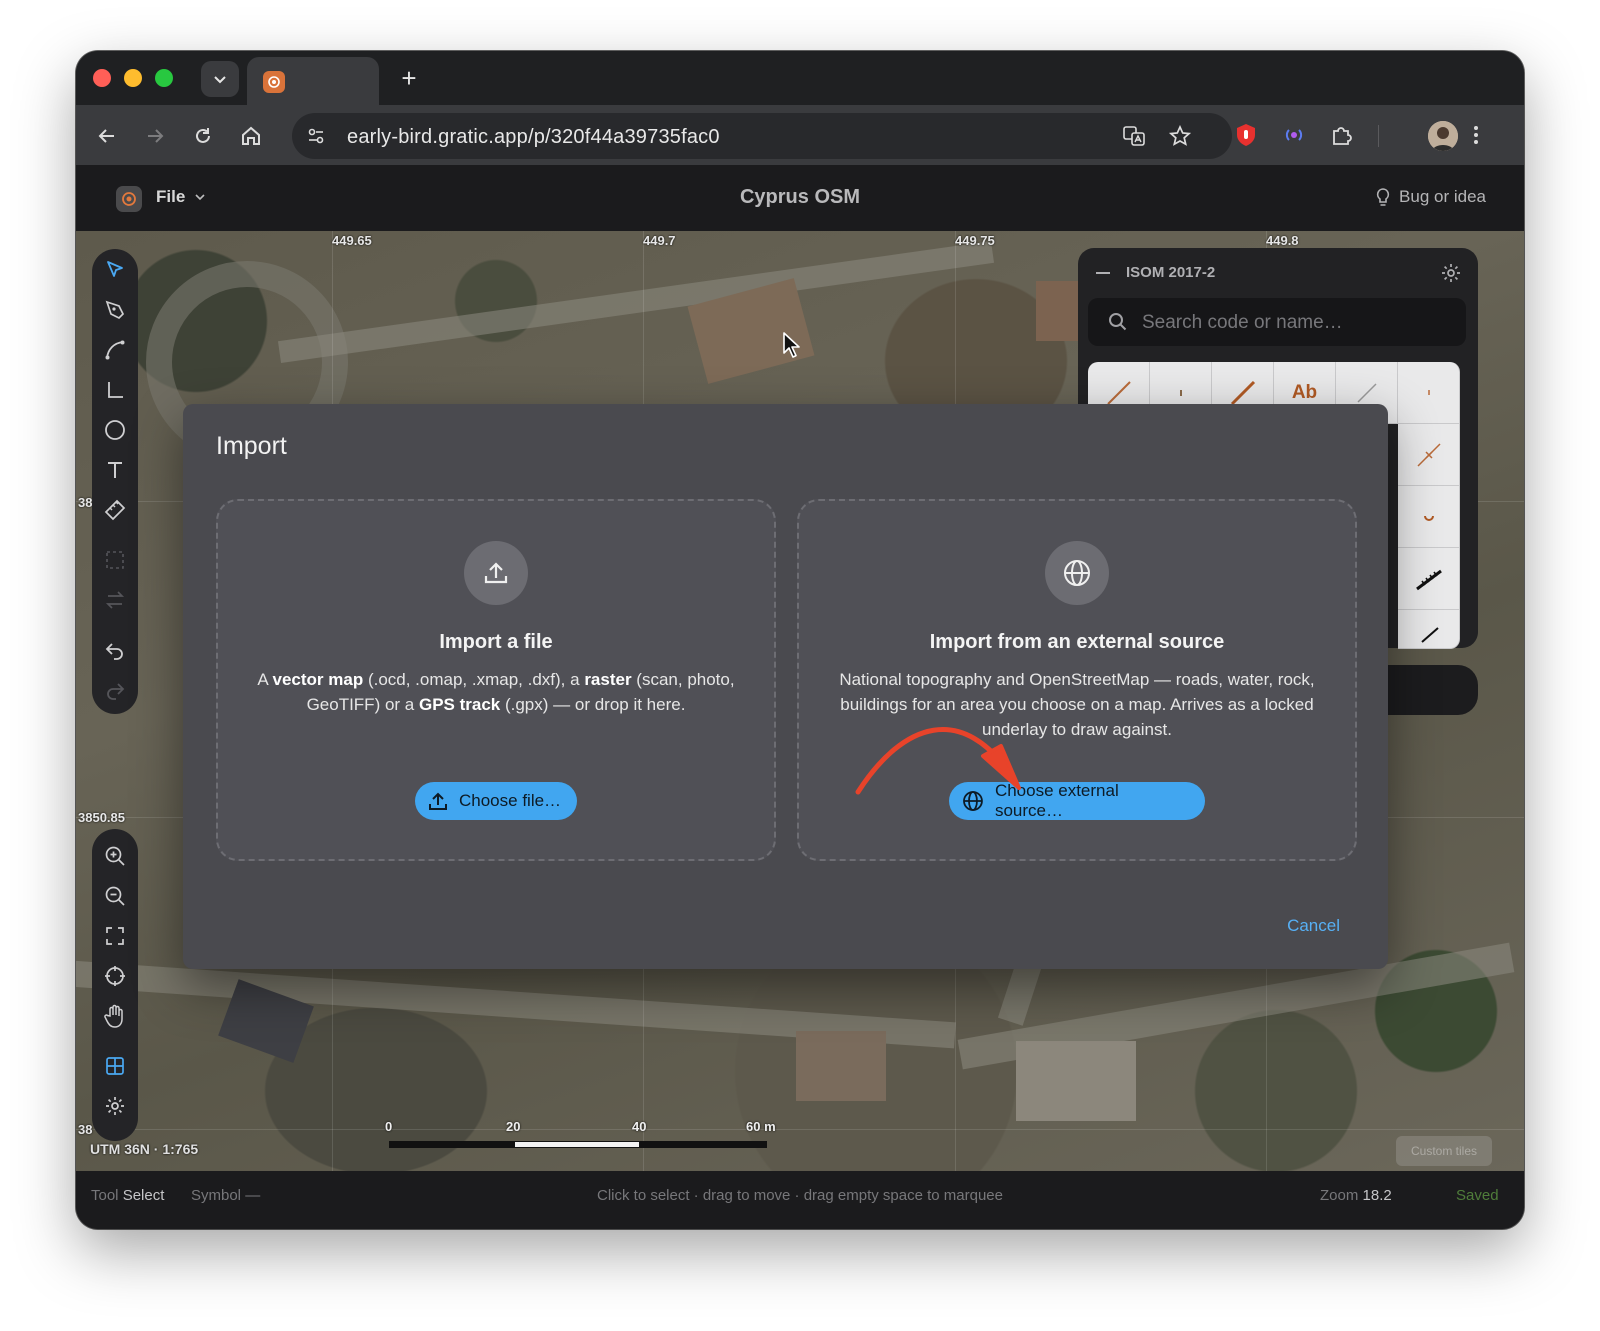  Describe the element at coordinates (352, 240) in the screenshot. I see `grid-label-easting: 449.65` at that location.